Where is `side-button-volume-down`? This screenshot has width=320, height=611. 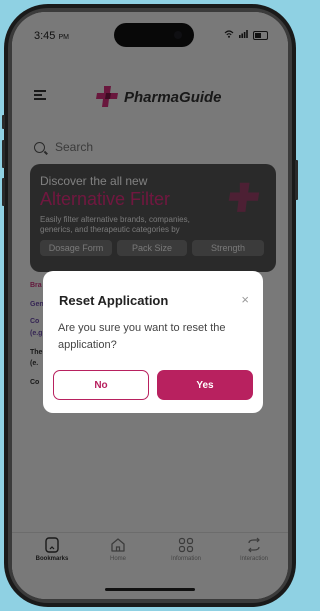 side-button-volume-down is located at coordinates (3, 192).